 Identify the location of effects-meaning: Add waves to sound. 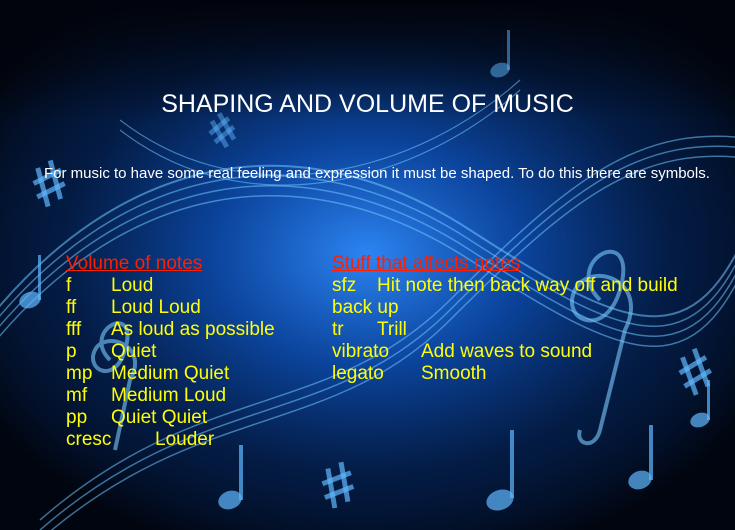
(507, 351).